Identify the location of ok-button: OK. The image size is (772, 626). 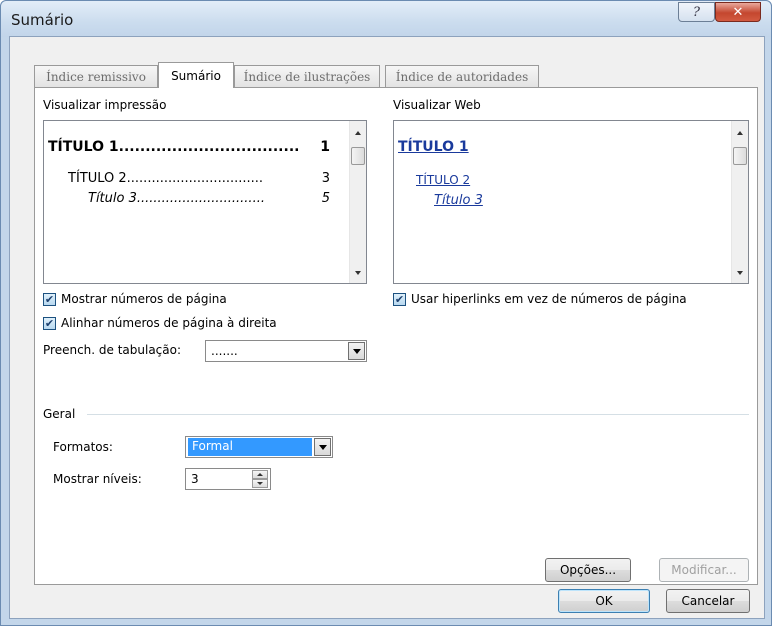
(604, 601).